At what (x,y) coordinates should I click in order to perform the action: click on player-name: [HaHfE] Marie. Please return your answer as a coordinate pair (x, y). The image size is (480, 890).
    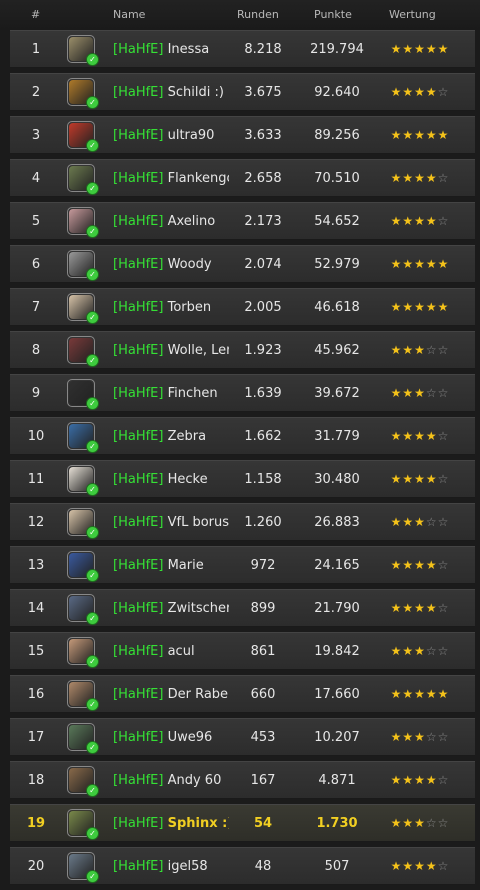
    Looking at the image, I should click on (171, 565).